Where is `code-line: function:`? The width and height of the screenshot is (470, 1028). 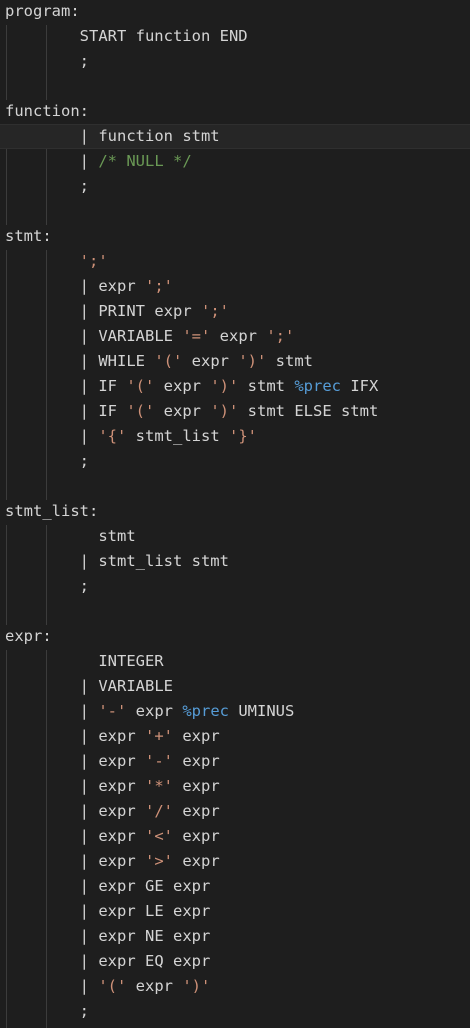 code-line: function: is located at coordinates (44, 111).